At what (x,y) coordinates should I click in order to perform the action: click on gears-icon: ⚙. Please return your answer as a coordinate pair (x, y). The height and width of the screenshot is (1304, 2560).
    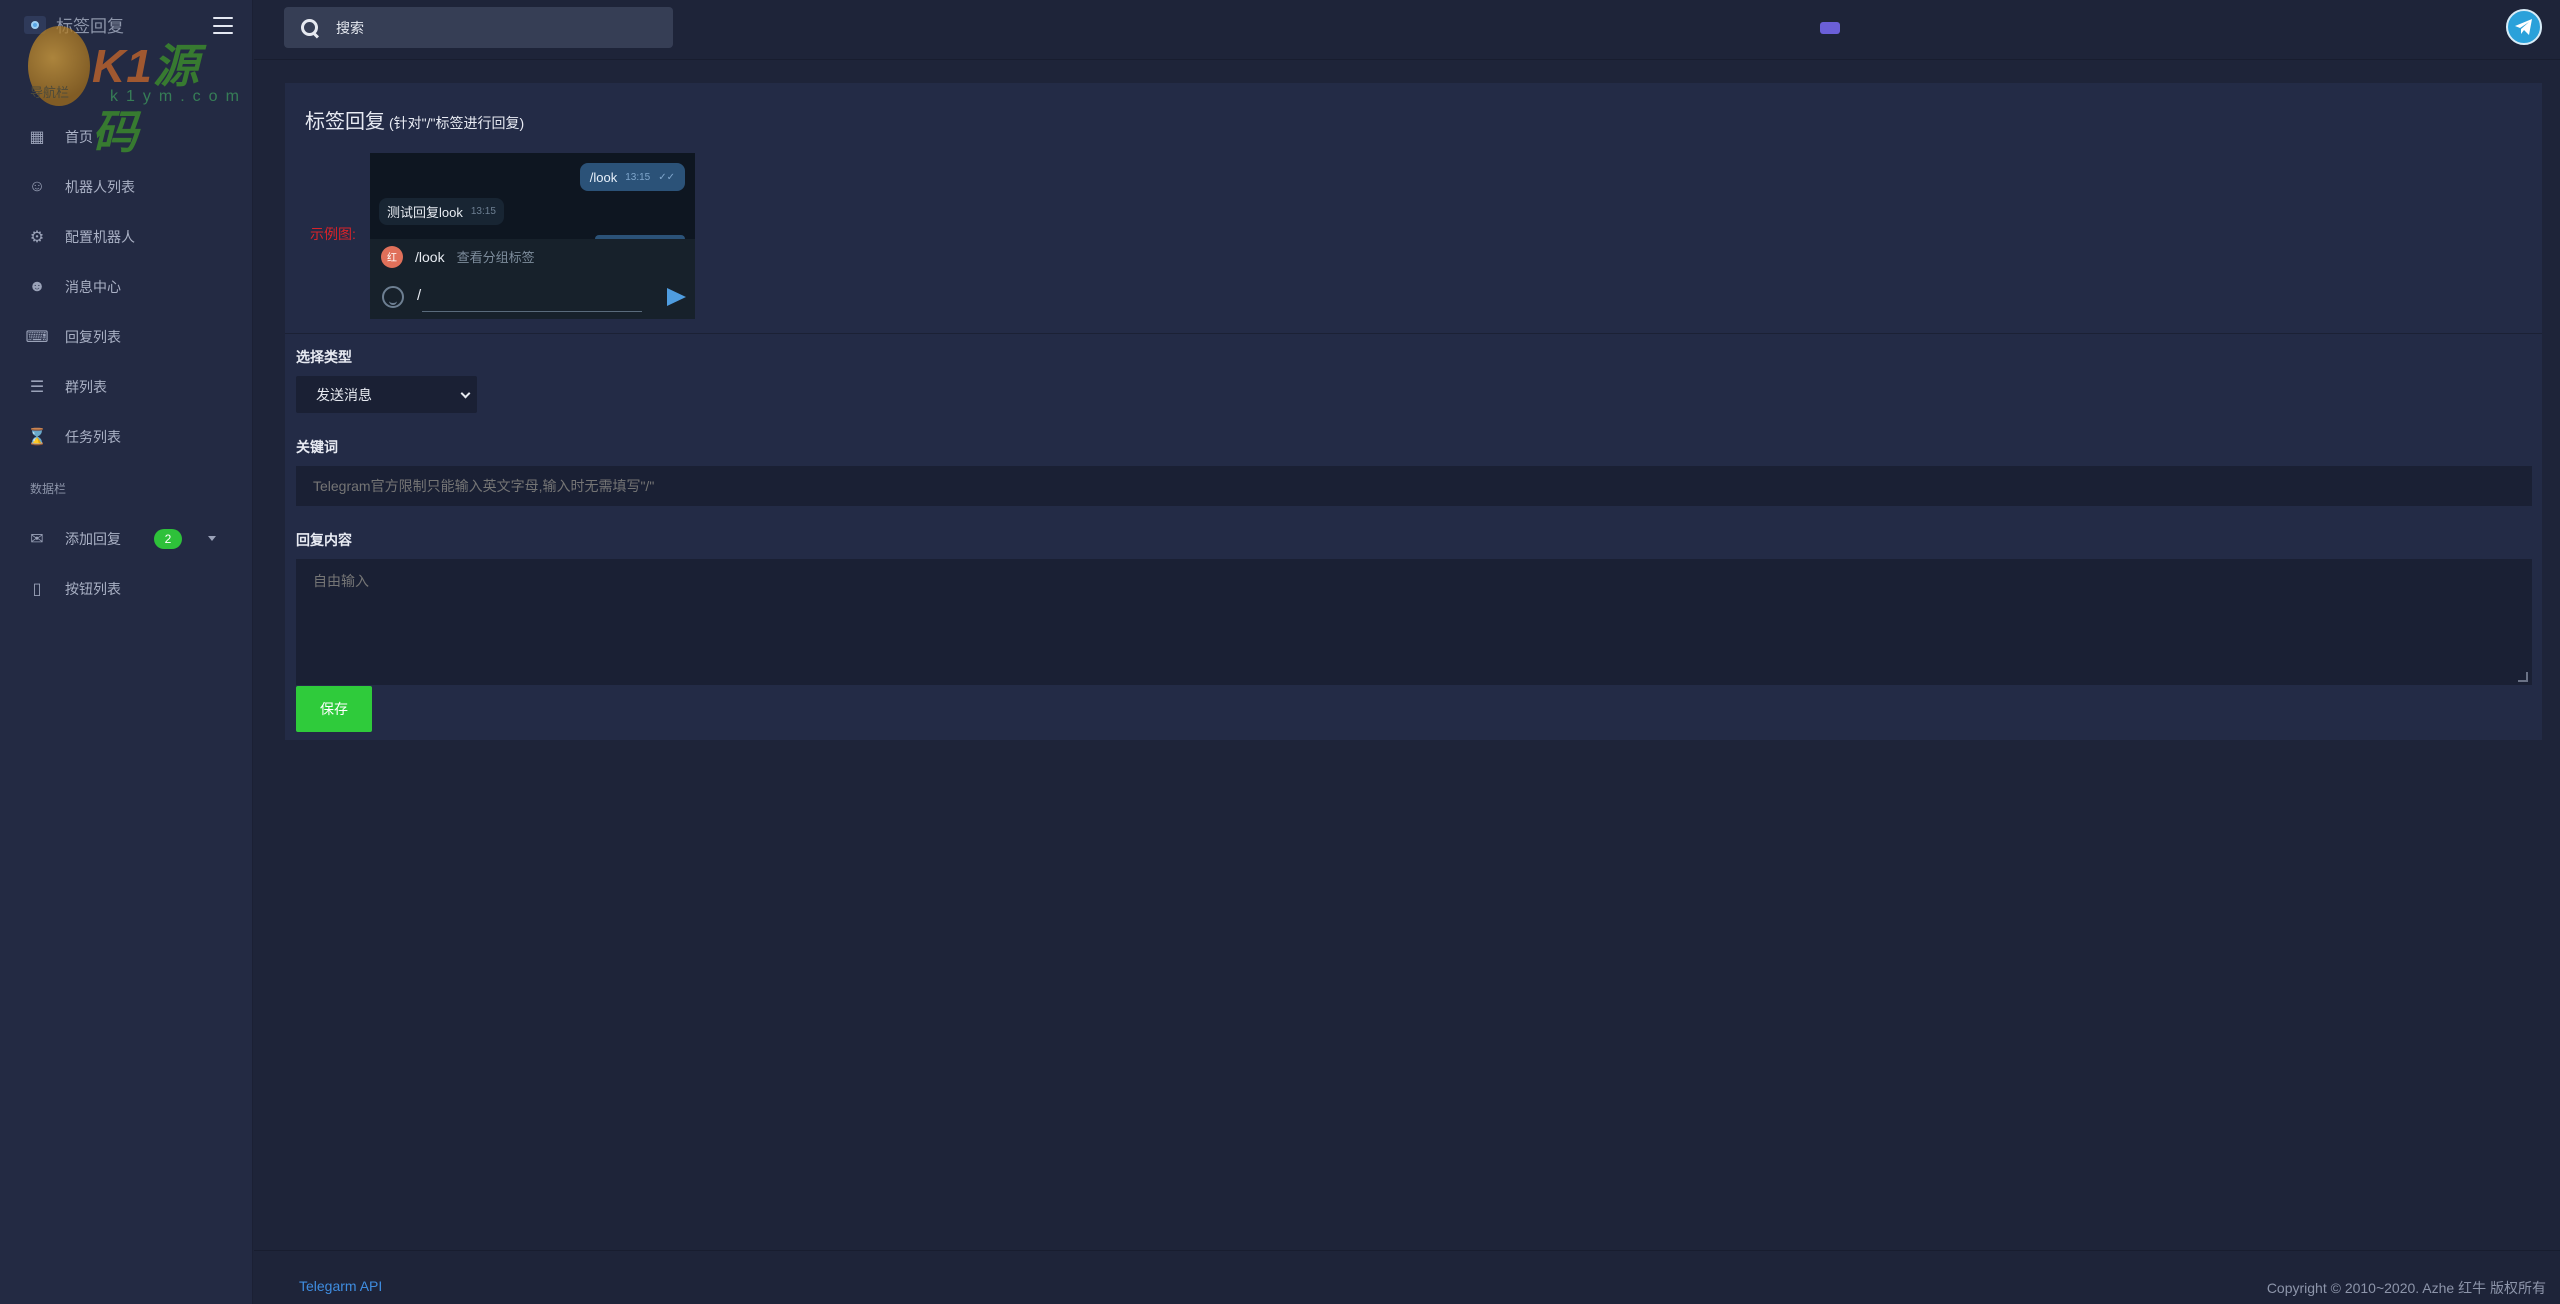
    Looking at the image, I should click on (37, 237).